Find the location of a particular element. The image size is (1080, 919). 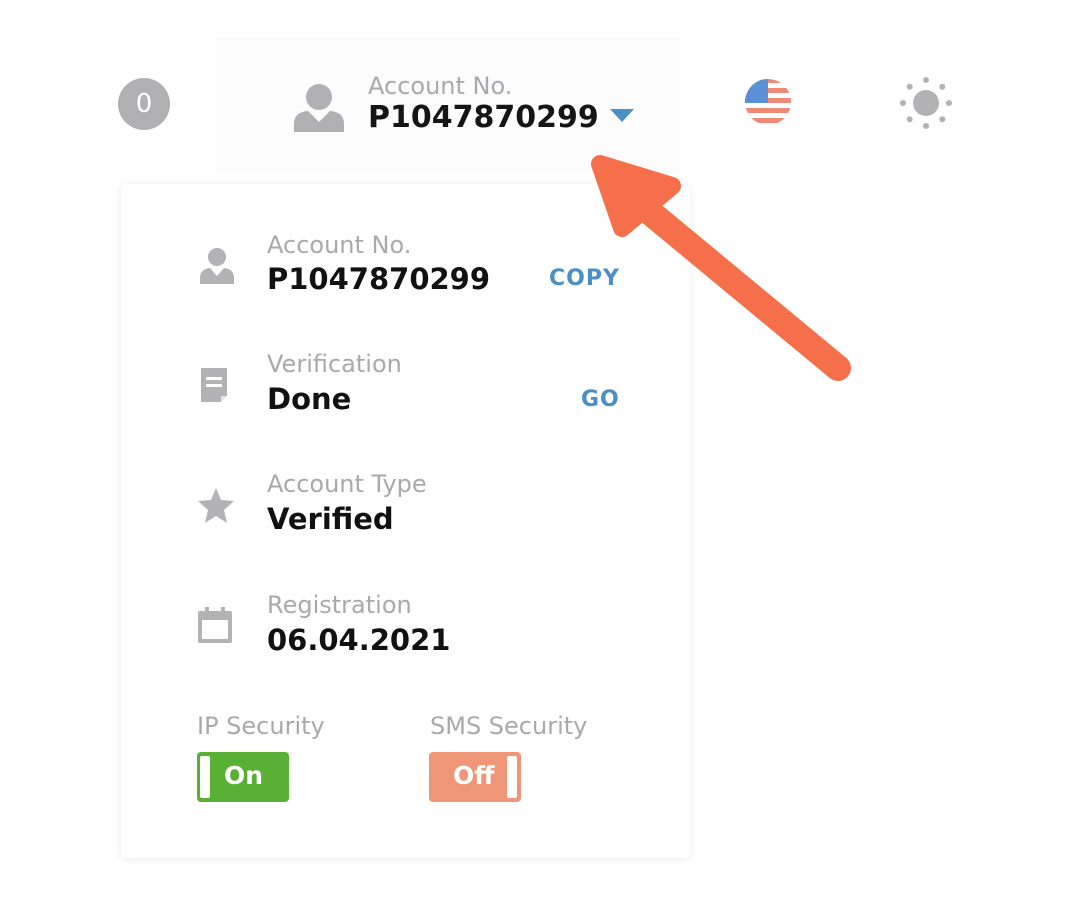

caret-down-icon is located at coordinates (622, 116).